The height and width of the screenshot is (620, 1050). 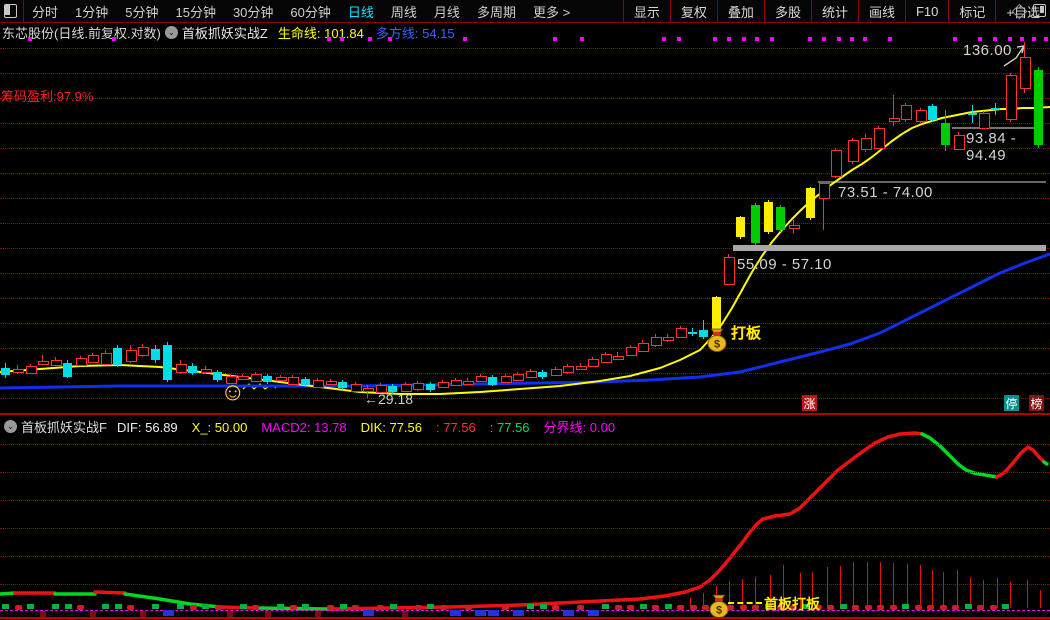 I want to click on badge-ting: 停, so click(x=1011, y=403).